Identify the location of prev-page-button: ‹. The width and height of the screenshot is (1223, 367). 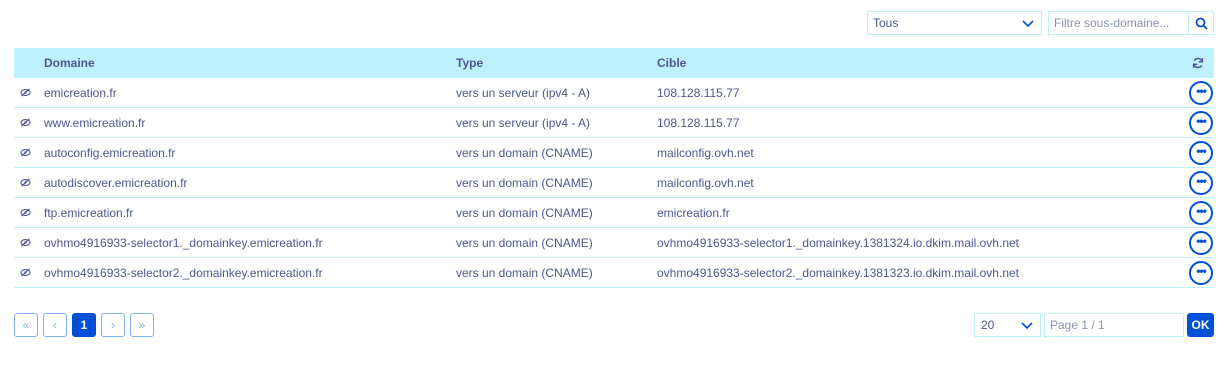
(55, 325).